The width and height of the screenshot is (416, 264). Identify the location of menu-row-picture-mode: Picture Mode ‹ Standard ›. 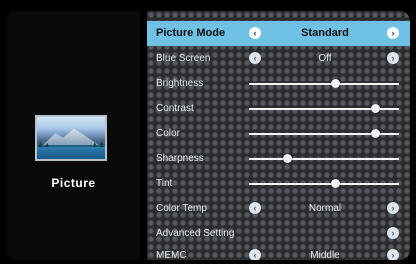
(278, 33).